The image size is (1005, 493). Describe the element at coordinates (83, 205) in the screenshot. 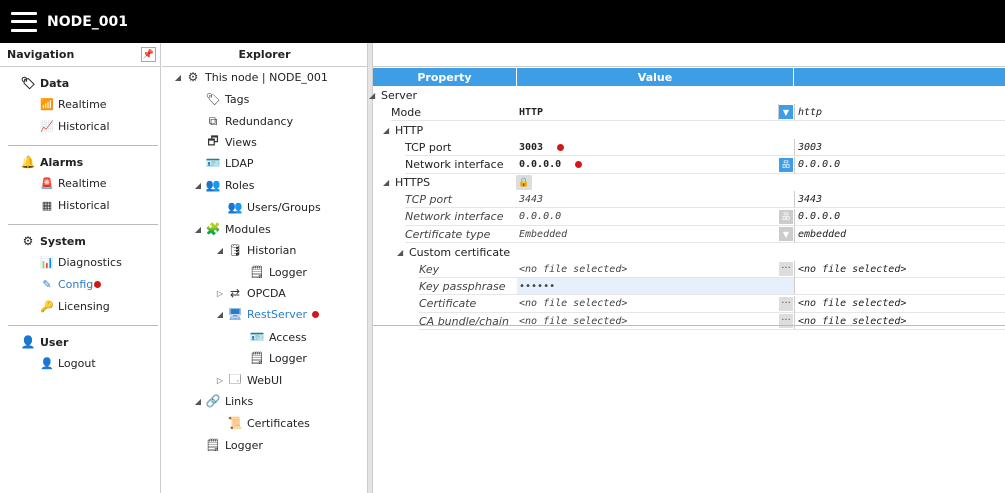

I see `nav-item-alarms-historical: ▦ Historical` at that location.